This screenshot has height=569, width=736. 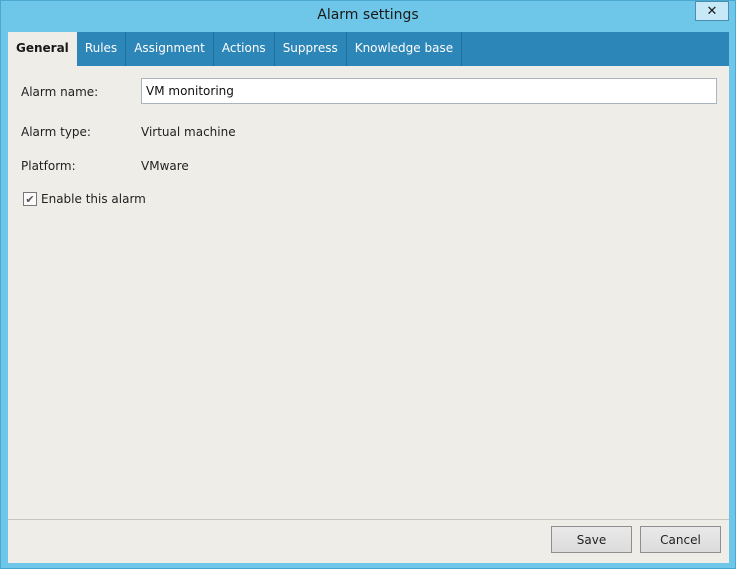 I want to click on save-button: Save, so click(x=591, y=539).